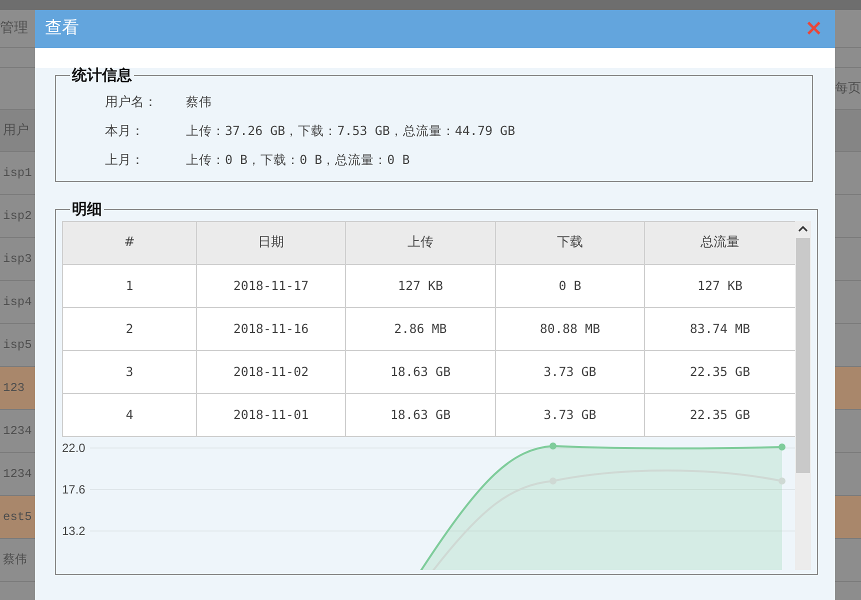  I want to click on field-value: 上传：37.26 GB，下载：7.53 GB，总流量：44.79 GB, so click(351, 131).